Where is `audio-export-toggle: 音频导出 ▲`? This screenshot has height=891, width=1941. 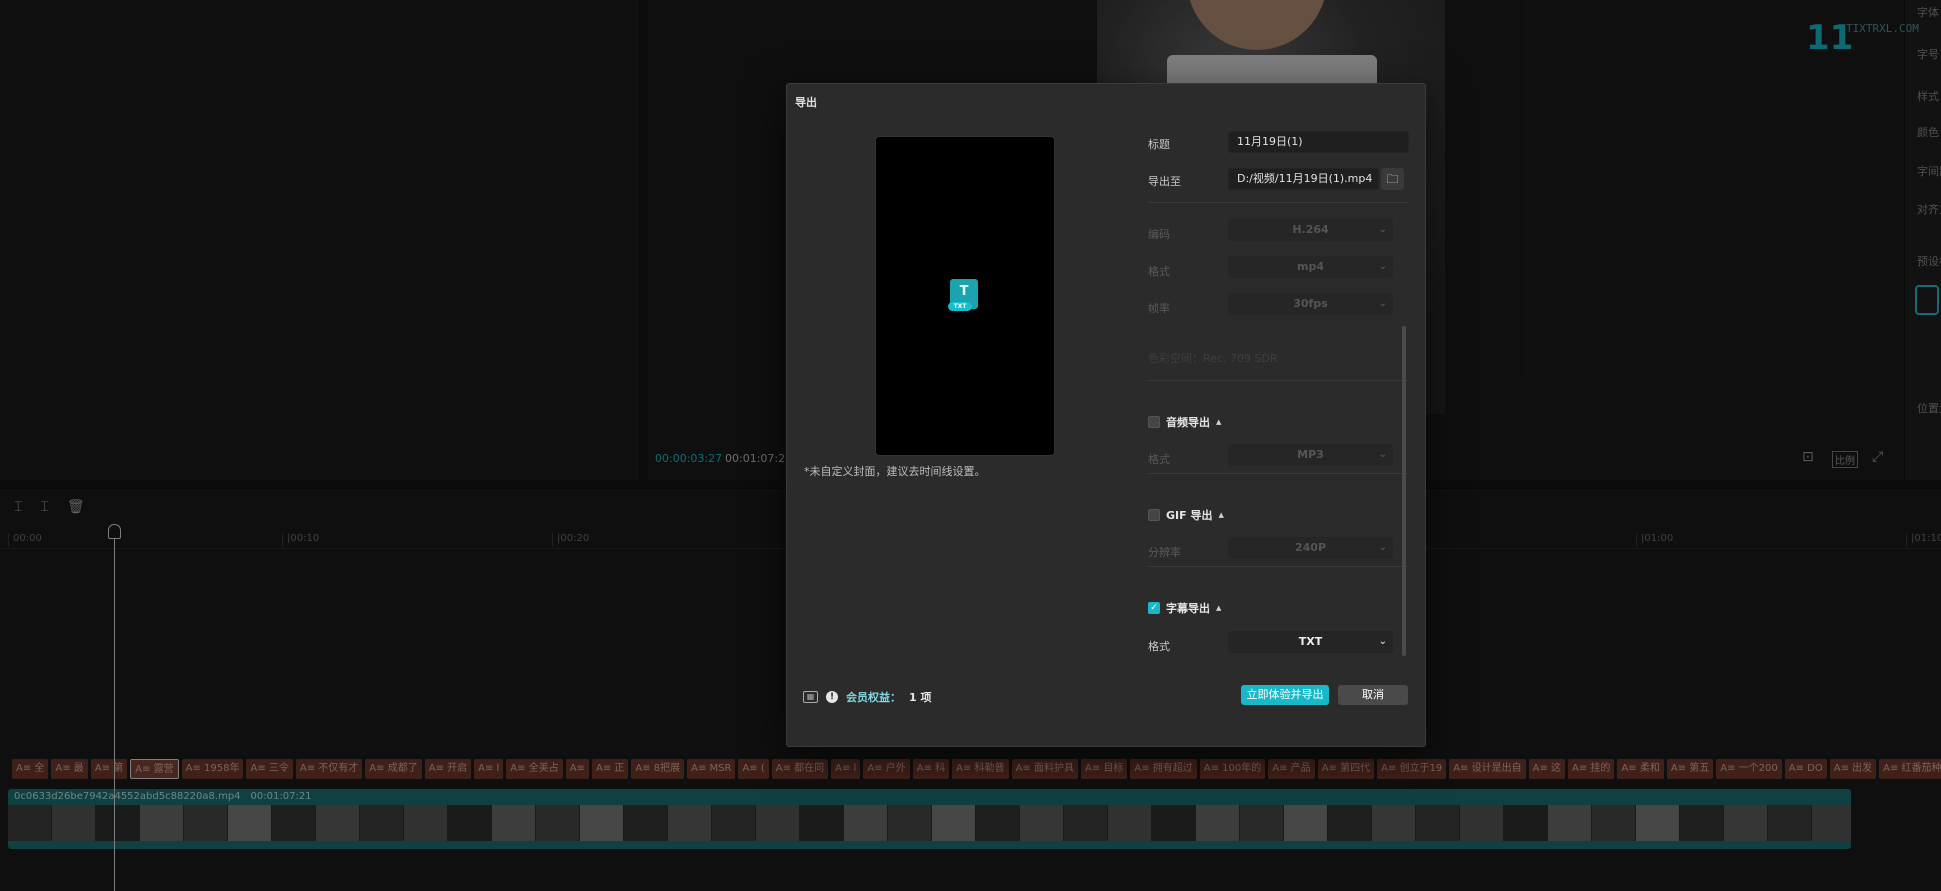 audio-export-toggle: 音频导出 ▲ is located at coordinates (1184, 422).